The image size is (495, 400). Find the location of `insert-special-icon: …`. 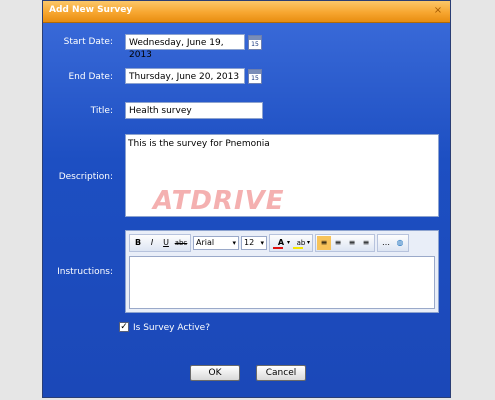

insert-special-icon: … is located at coordinates (386, 243).